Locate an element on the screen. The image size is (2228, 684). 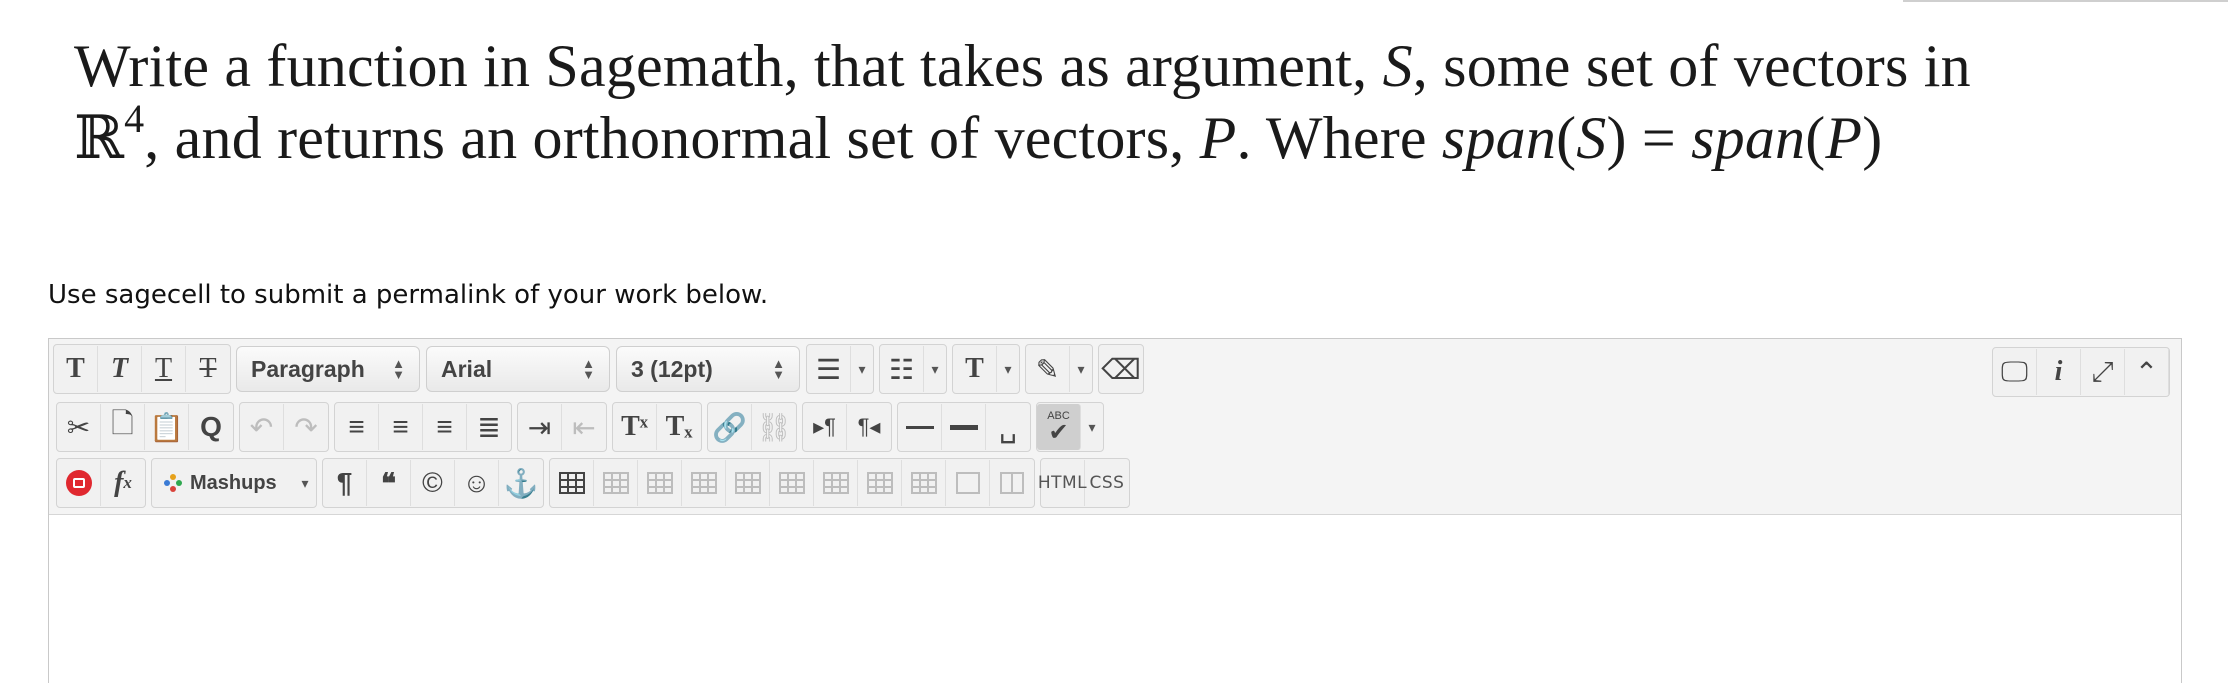
font-family-select: Arial ▲ ▼ is located at coordinates (518, 369).